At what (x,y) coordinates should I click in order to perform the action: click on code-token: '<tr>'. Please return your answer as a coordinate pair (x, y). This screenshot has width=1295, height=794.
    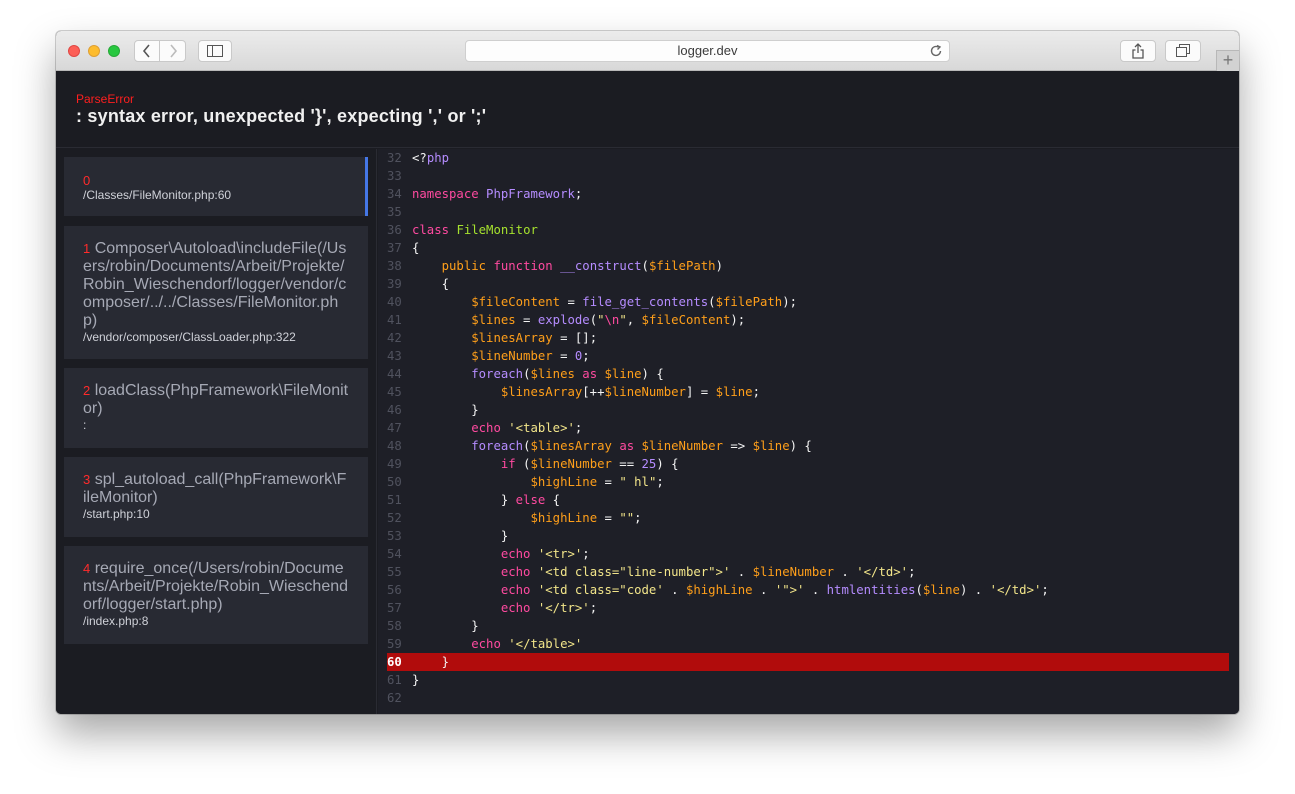
    Looking at the image, I should click on (560, 554).